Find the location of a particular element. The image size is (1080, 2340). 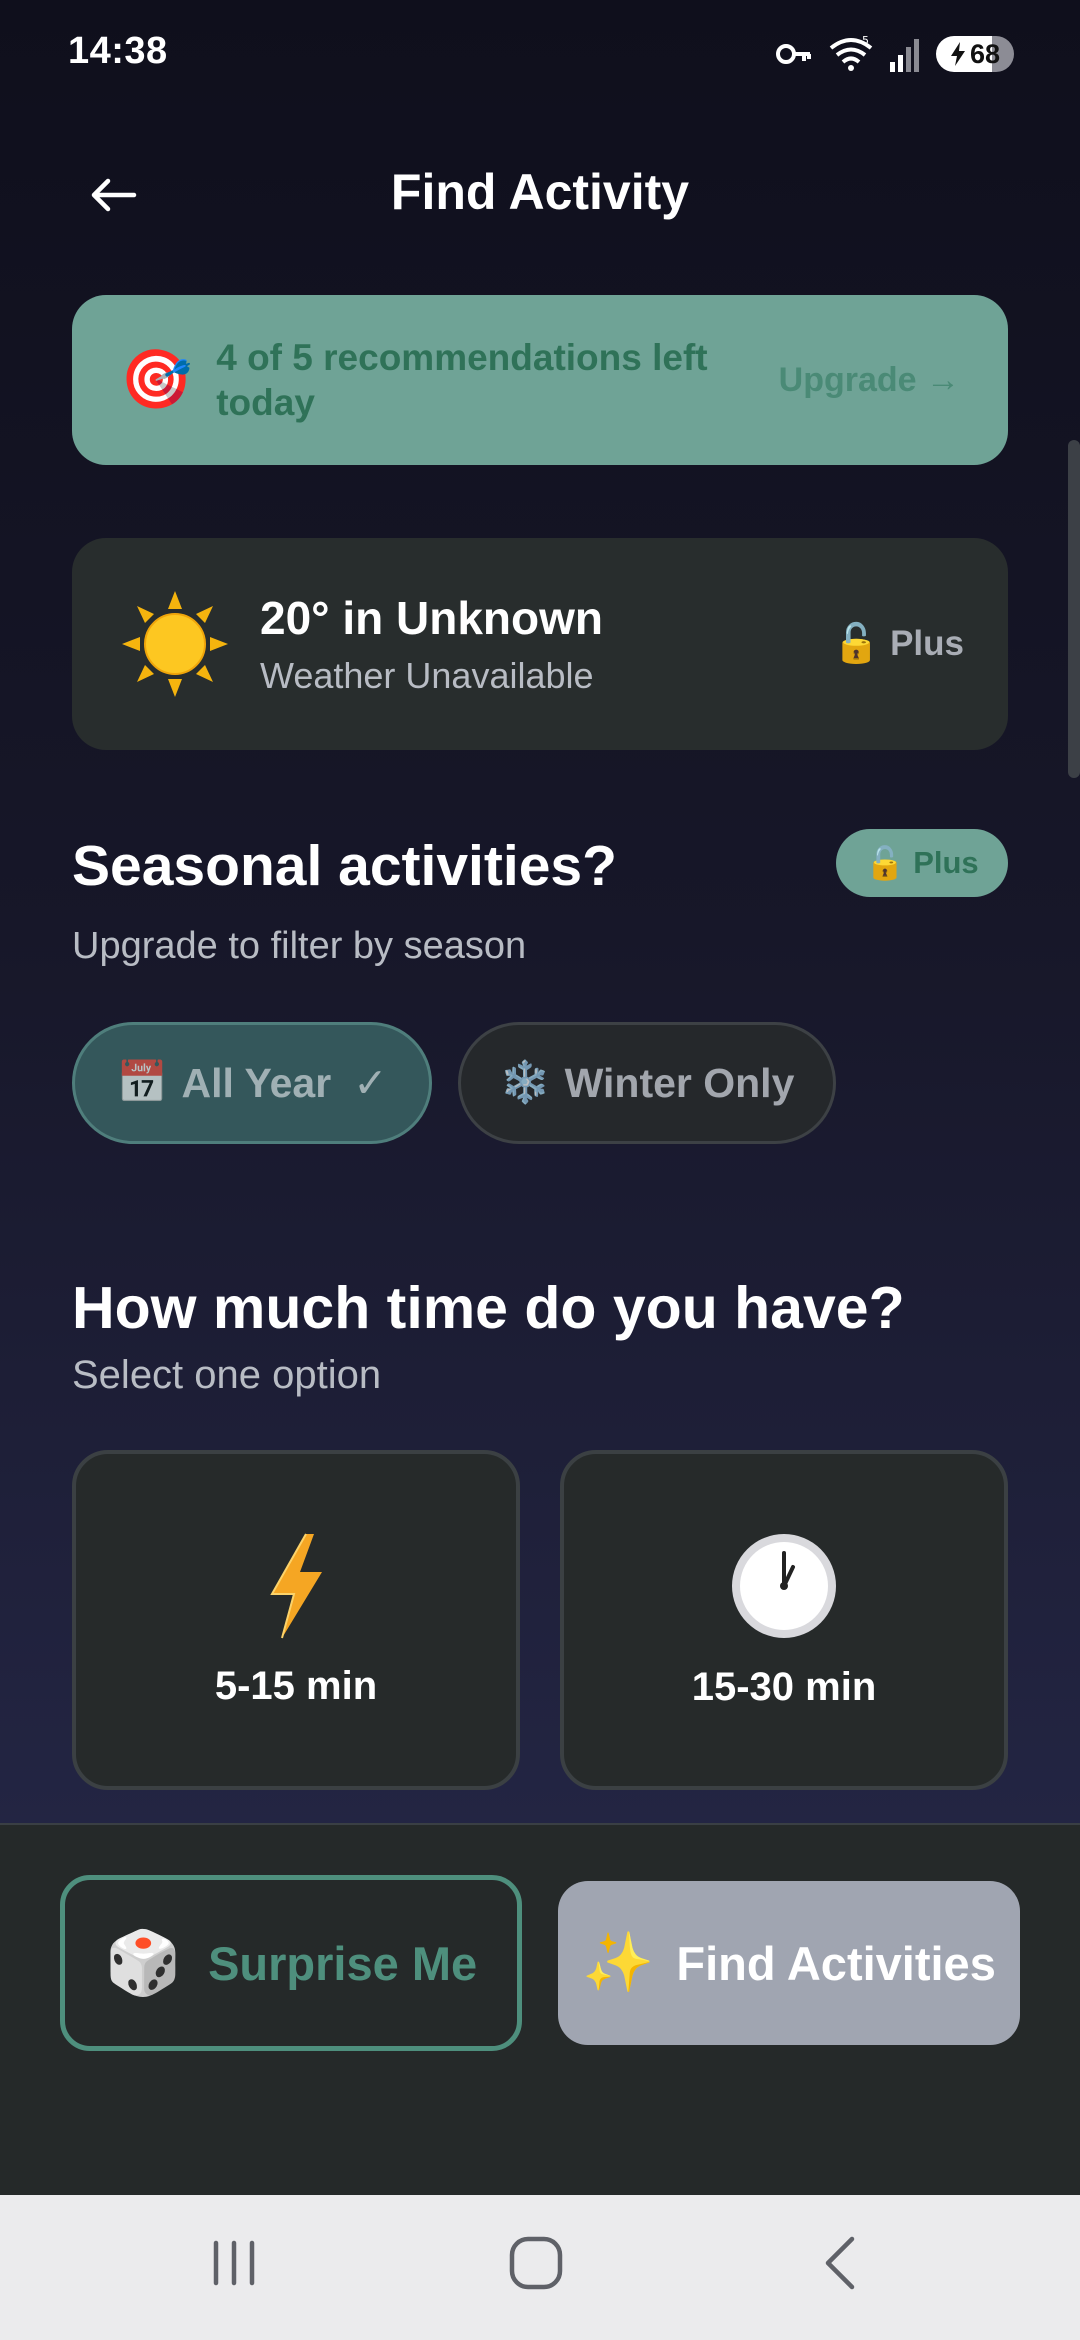

season-option-label: Winter Only is located at coordinates (679, 1082).